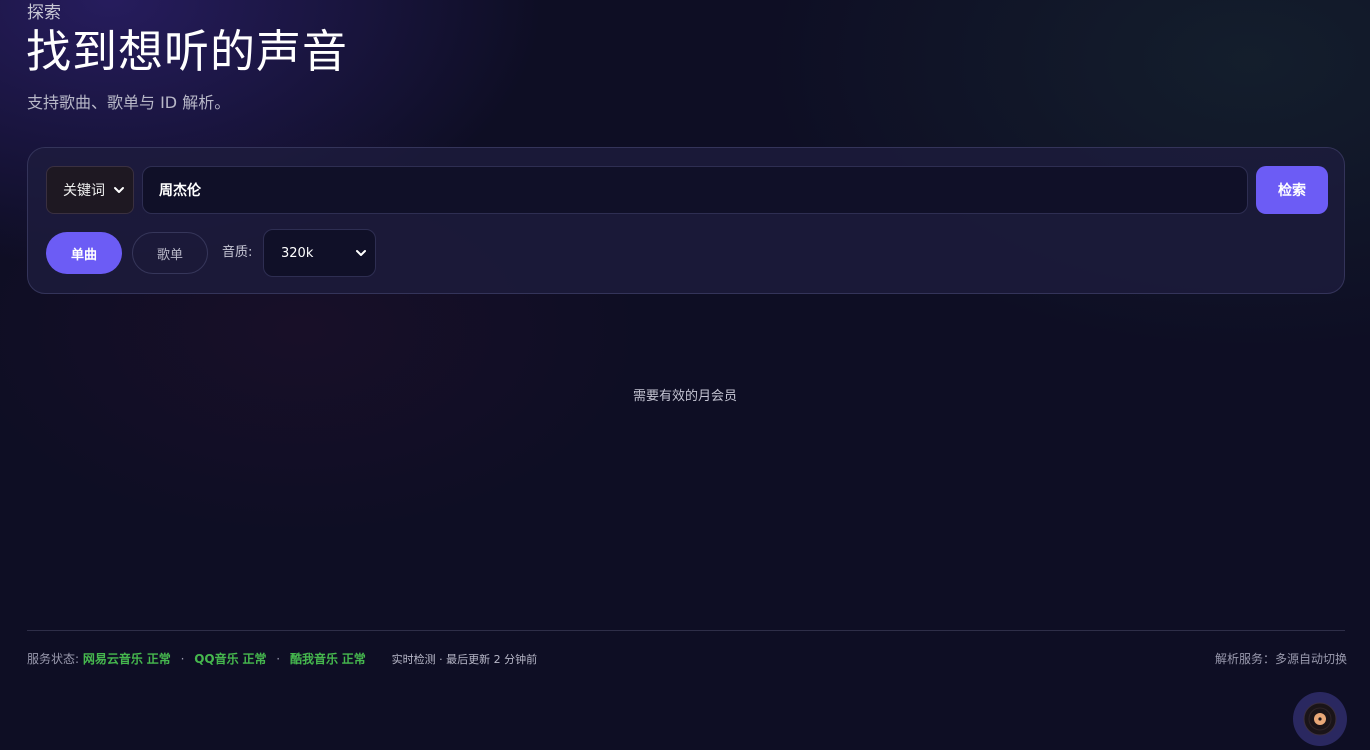  I want to click on service-netease-name: 网易云音乐, so click(112, 659).